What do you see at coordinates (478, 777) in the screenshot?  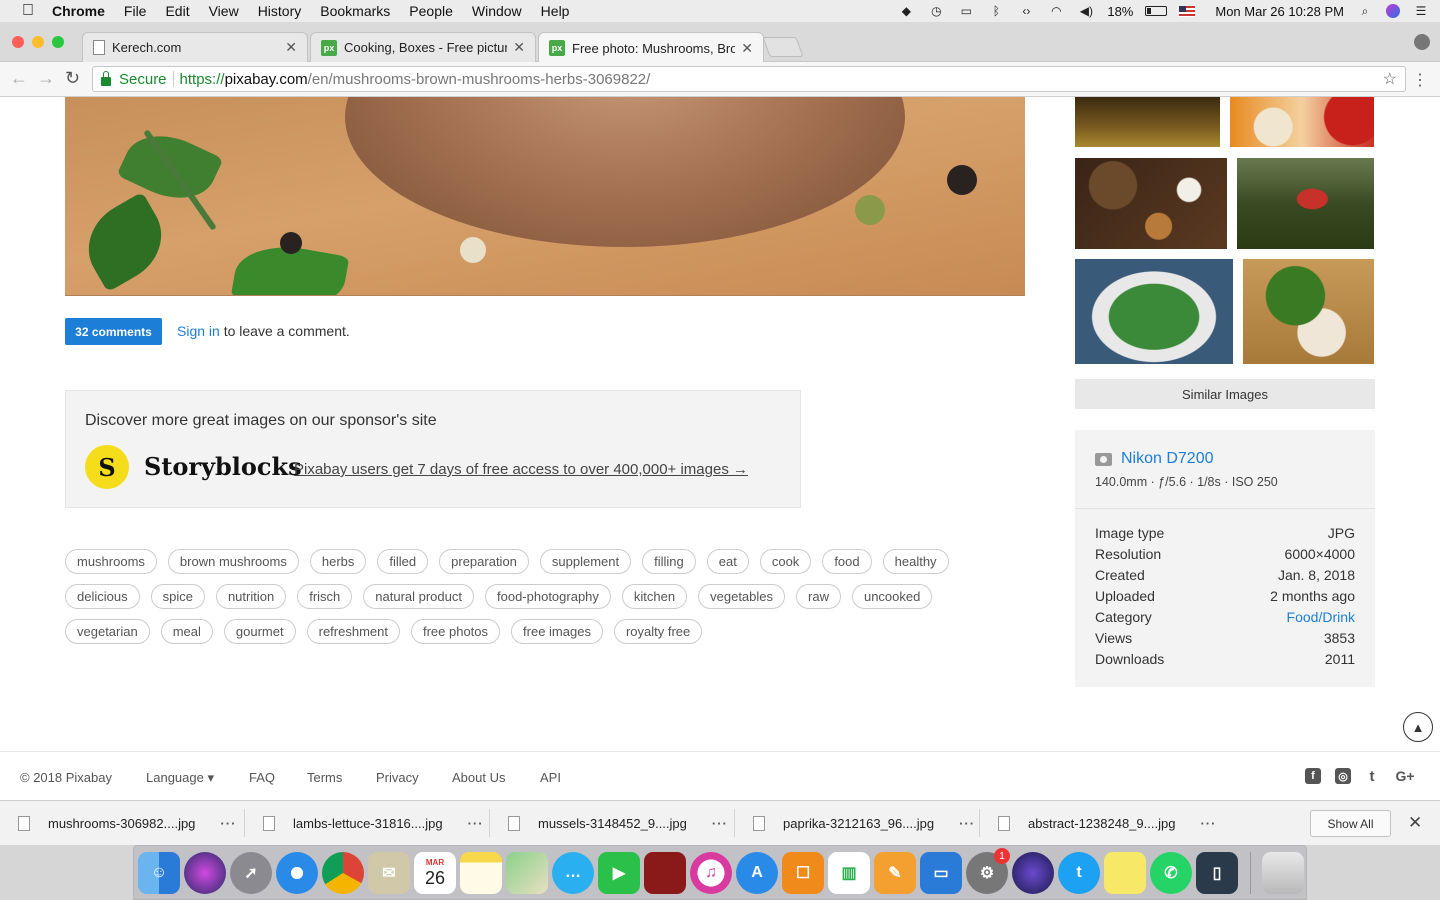 I see `footer-link-about: About Us` at bounding box center [478, 777].